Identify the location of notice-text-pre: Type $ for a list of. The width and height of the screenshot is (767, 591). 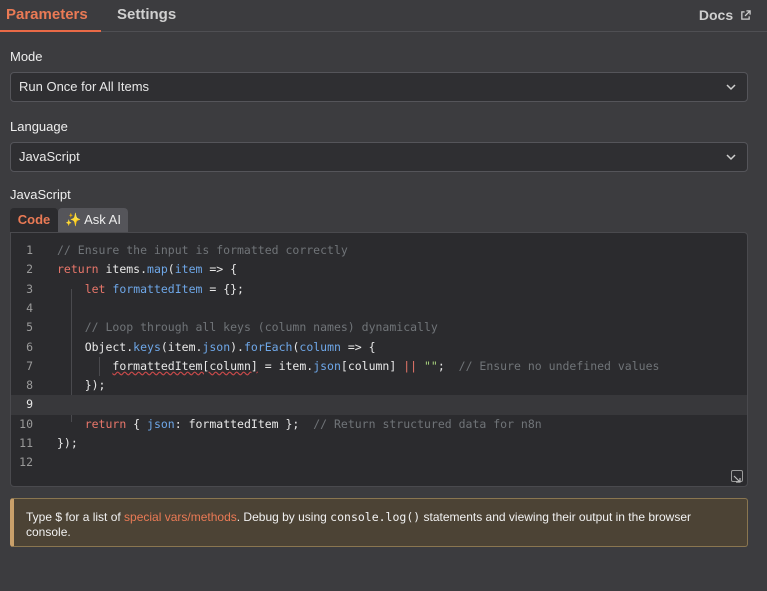
(75, 517).